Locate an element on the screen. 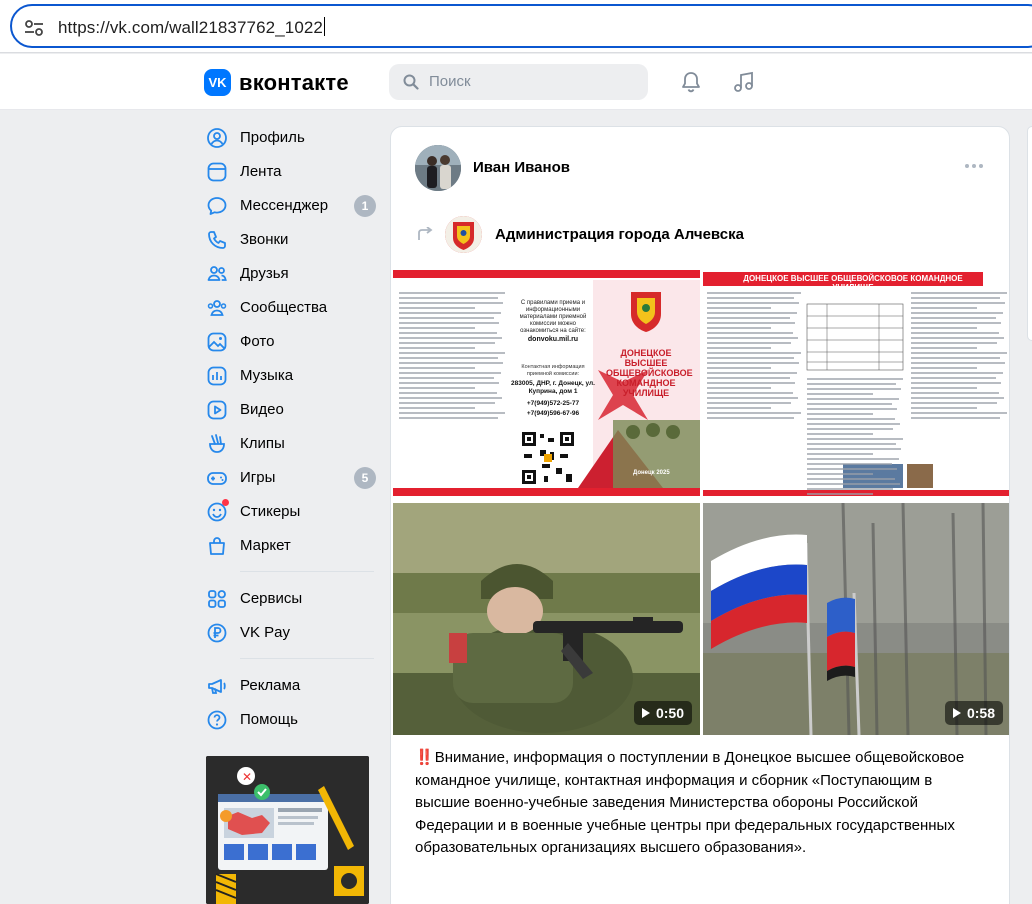  sidebar-item-label: Мессенджер is located at coordinates (284, 205).